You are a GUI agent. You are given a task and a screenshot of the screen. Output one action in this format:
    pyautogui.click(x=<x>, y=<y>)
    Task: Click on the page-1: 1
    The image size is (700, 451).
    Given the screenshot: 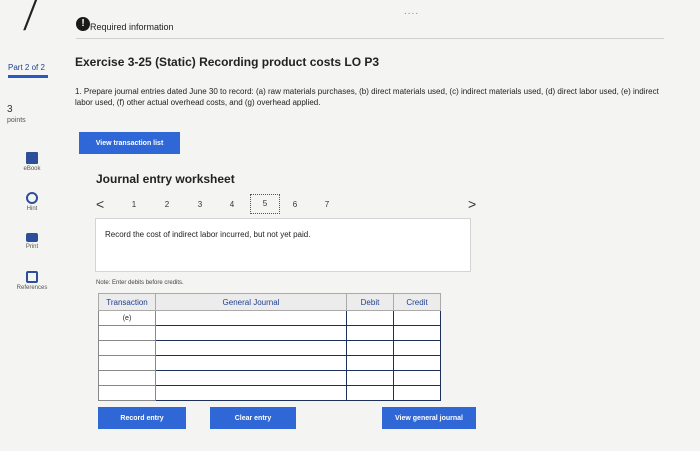 What is the action you would take?
    pyautogui.click(x=134, y=204)
    